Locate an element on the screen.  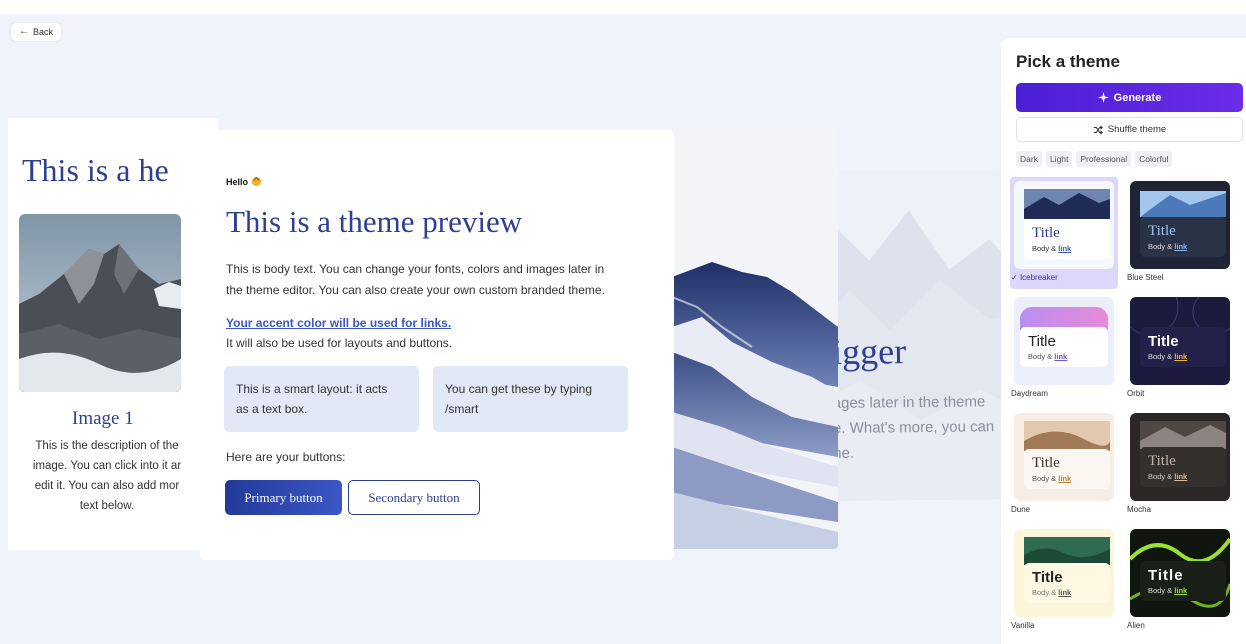
image-description-line: image. You can click into it ar is located at coordinates (107, 466).